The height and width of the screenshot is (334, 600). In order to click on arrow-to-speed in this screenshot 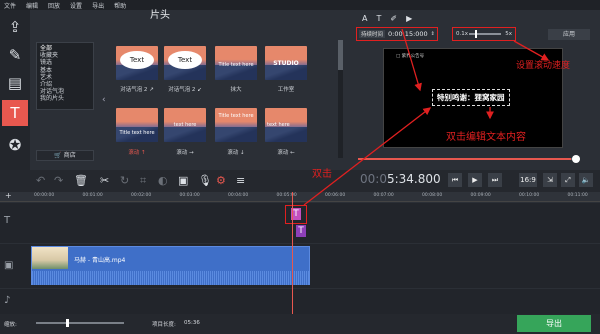, I will do `click(531, 50)`.